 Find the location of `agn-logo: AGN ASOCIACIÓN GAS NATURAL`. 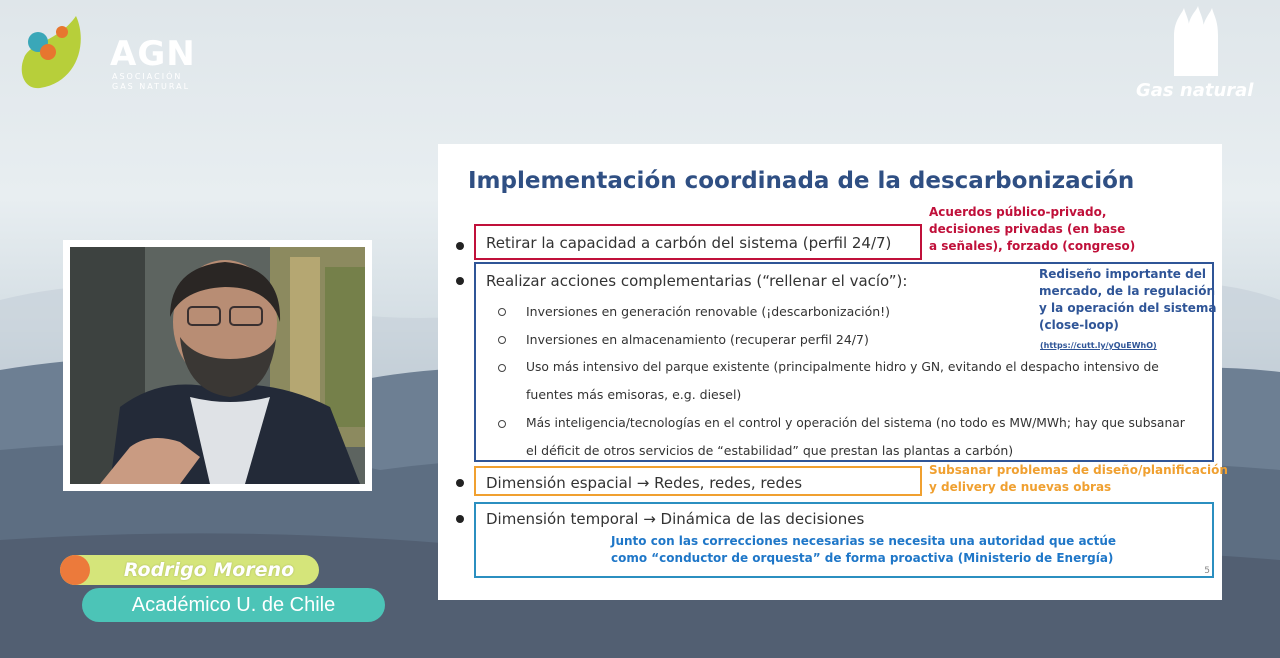

agn-logo: AGN ASOCIACIÓN GAS NATURAL is located at coordinates (106, 53).